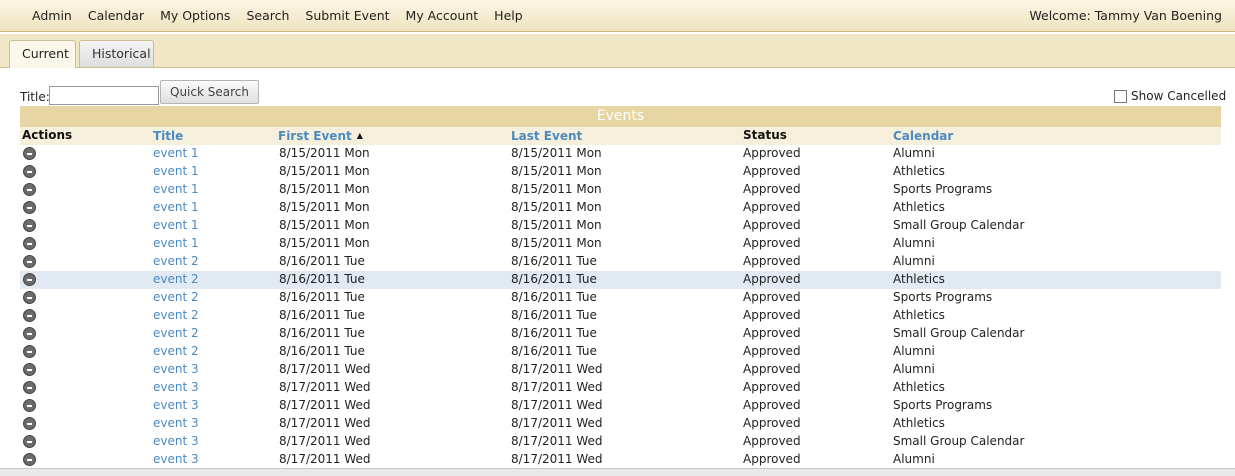  I want to click on menu-item-my-account: My Account, so click(442, 15).